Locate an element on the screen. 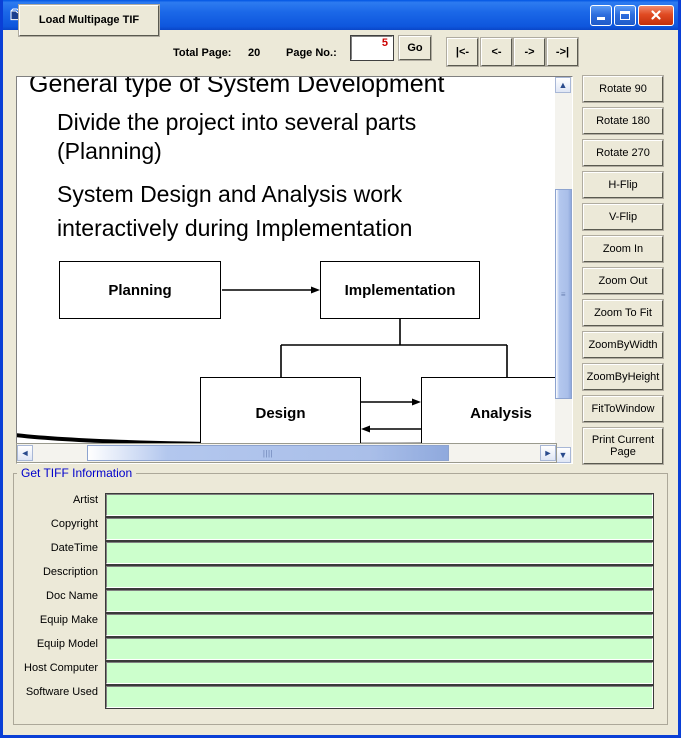 Image resolution: width=681 pixels, height=738 pixels. page-number-input: 5 is located at coordinates (372, 48).